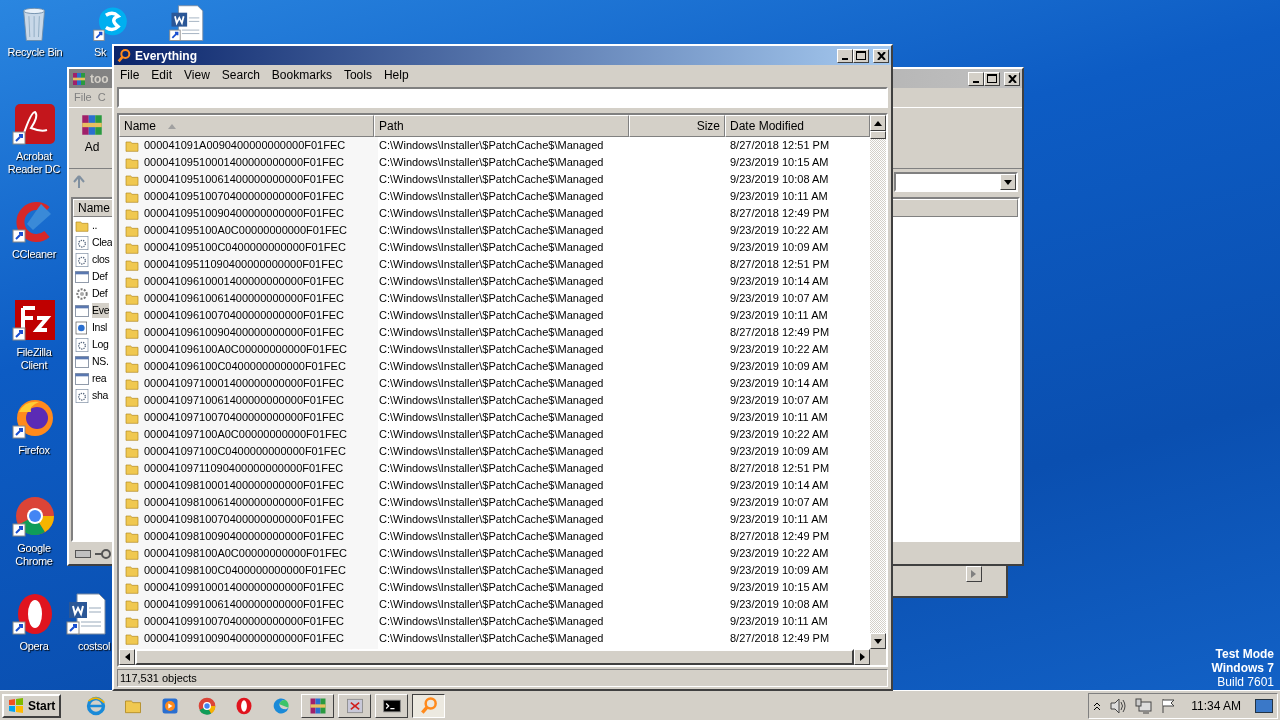 The width and height of the screenshot is (1280, 720). I want to click on menu-item: View, so click(197, 74).